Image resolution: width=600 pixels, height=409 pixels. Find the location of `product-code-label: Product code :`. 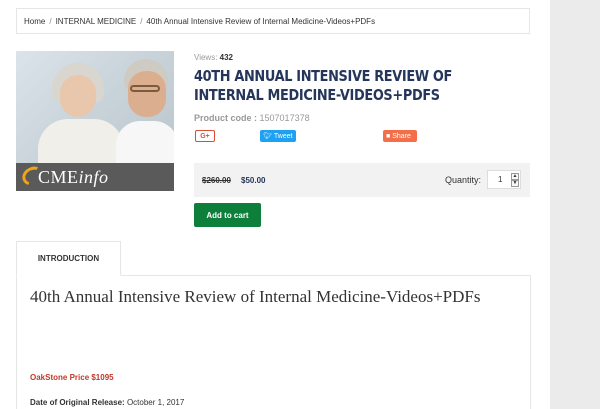

product-code-label: Product code : is located at coordinates (226, 118).